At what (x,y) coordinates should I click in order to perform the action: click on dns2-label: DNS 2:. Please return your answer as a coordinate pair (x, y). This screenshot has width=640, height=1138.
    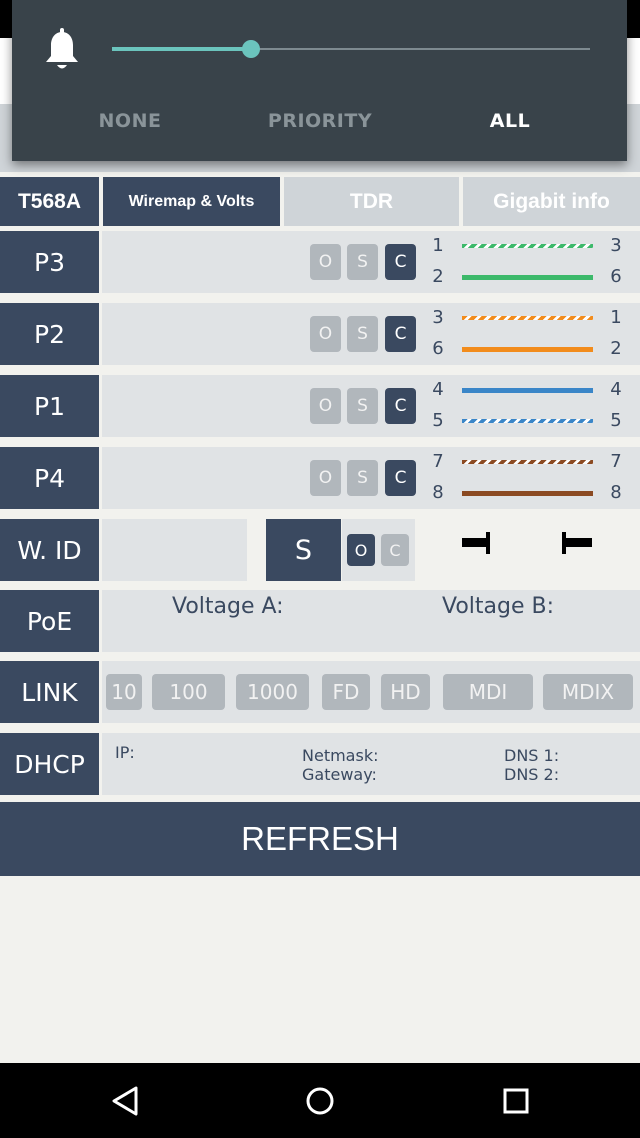
    Looking at the image, I should click on (532, 774).